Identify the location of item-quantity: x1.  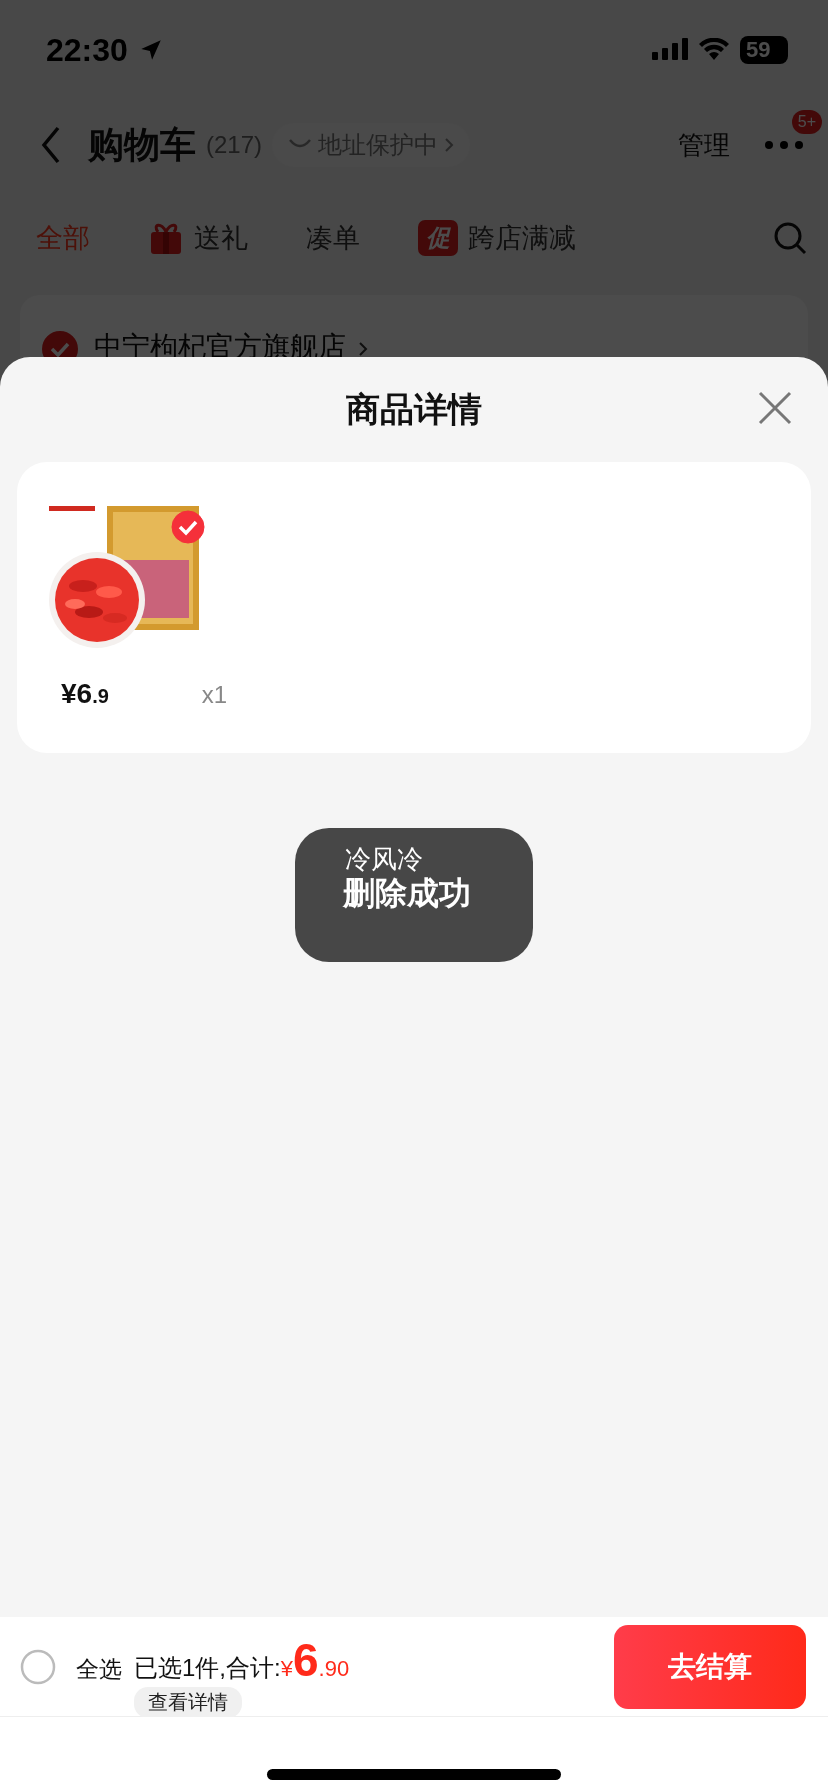
(214, 695).